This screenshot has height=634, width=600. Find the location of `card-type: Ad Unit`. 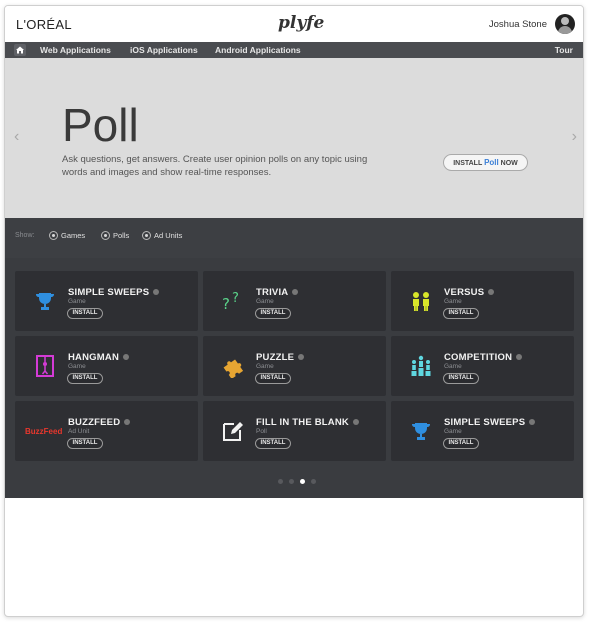

card-type: Ad Unit is located at coordinates (79, 431).